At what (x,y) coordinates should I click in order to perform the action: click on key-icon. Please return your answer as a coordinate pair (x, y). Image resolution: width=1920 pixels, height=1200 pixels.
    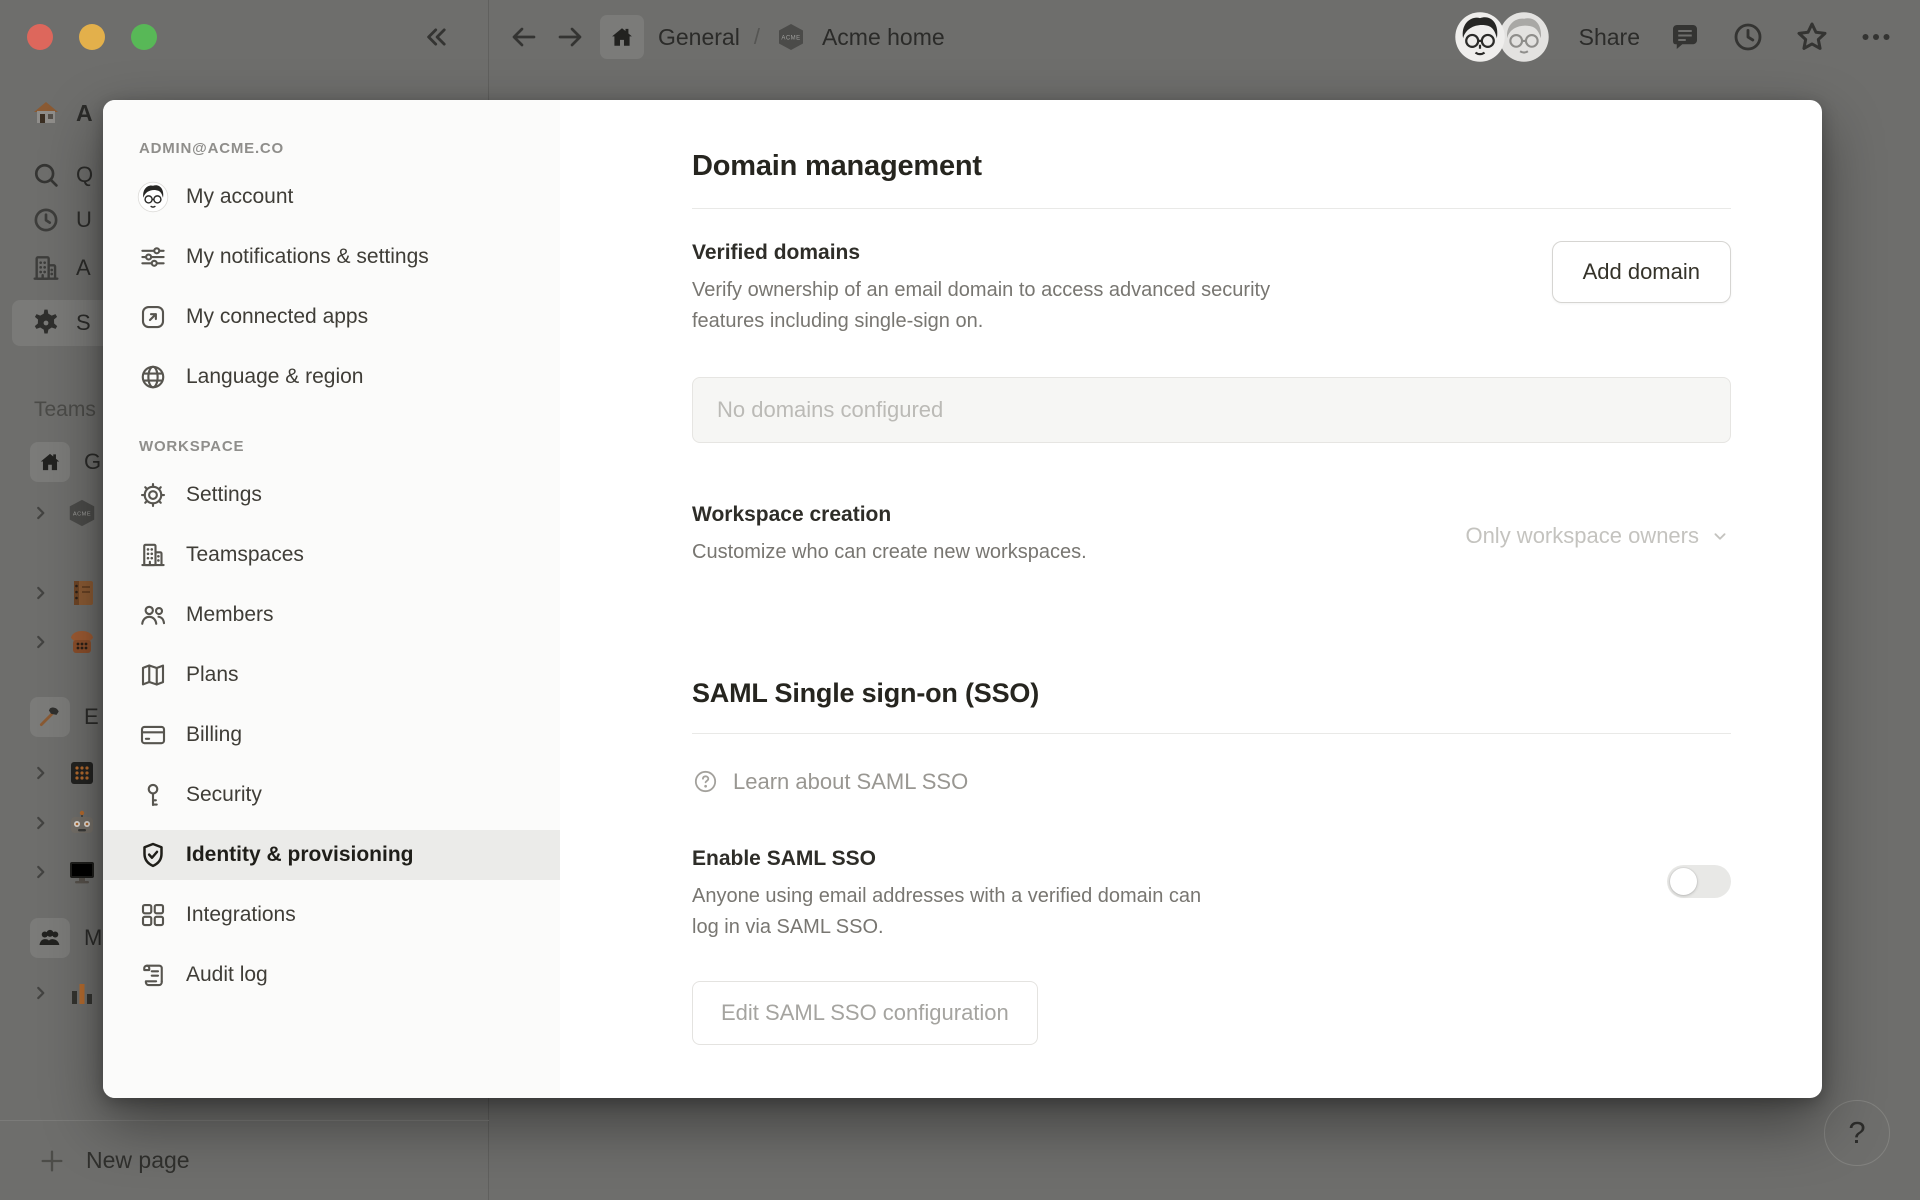
    Looking at the image, I should click on (153, 795).